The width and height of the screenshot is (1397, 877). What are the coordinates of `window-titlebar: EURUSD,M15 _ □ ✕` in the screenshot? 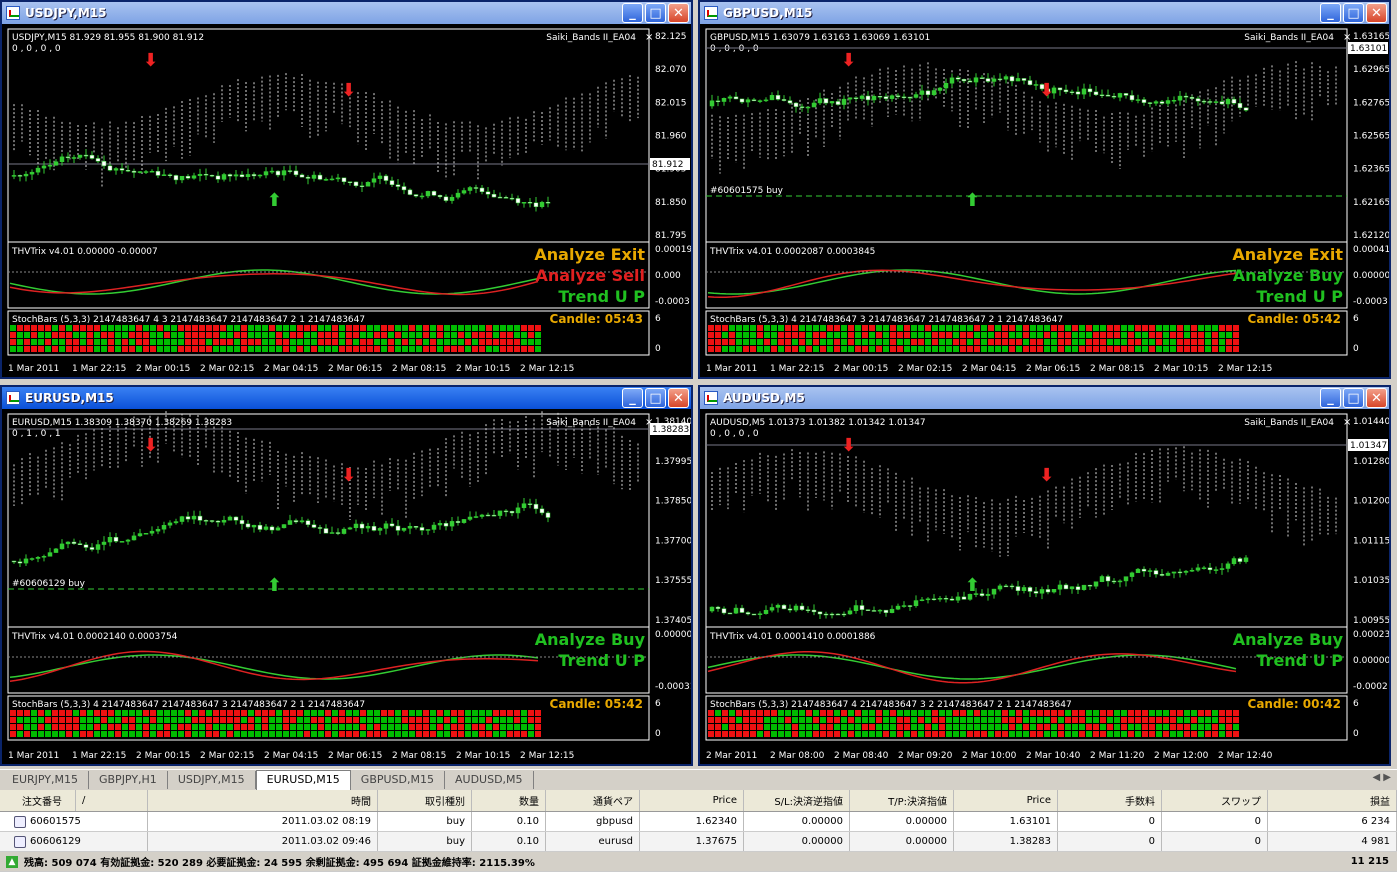 It's located at (346, 398).